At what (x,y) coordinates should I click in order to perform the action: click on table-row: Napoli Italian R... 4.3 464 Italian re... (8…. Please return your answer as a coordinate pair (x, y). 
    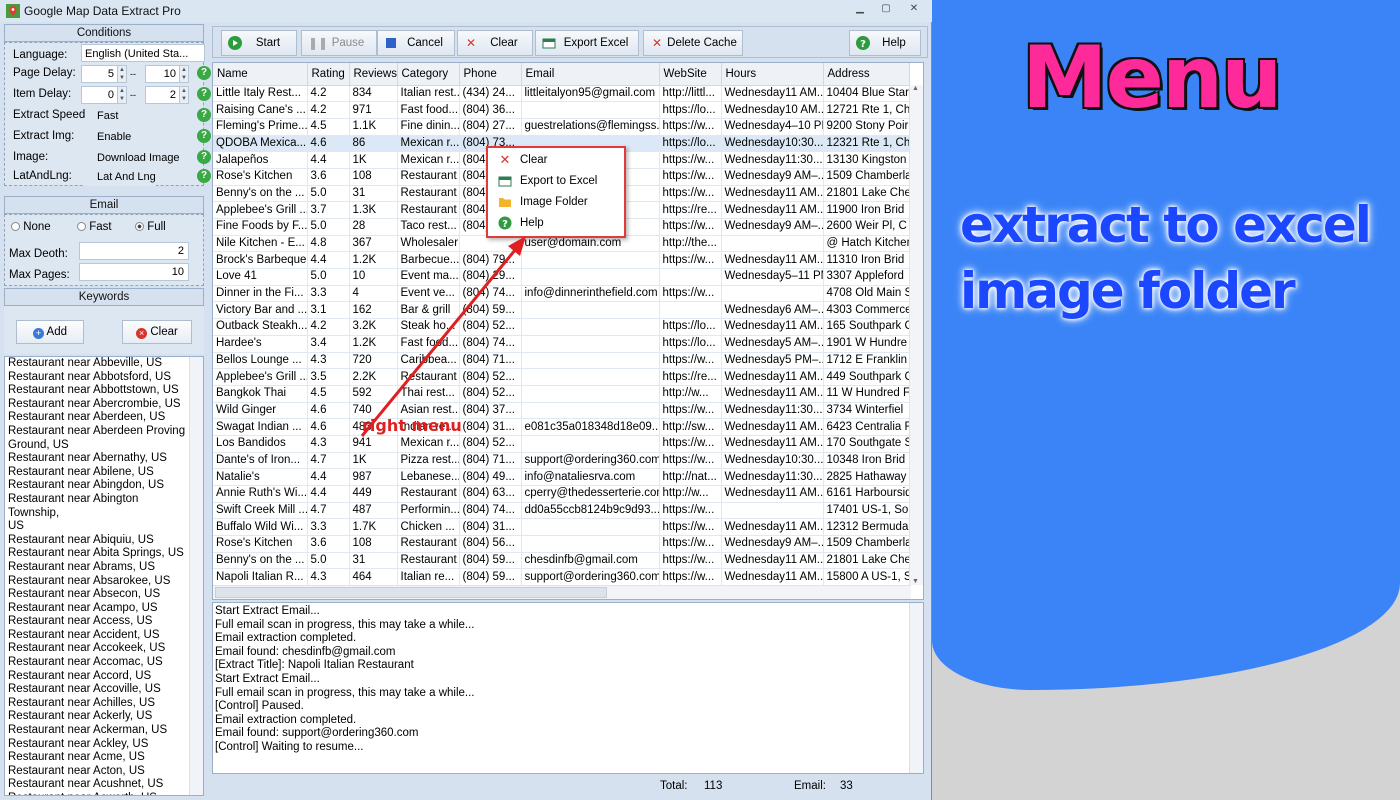
    Looking at the image, I should click on (561, 577).